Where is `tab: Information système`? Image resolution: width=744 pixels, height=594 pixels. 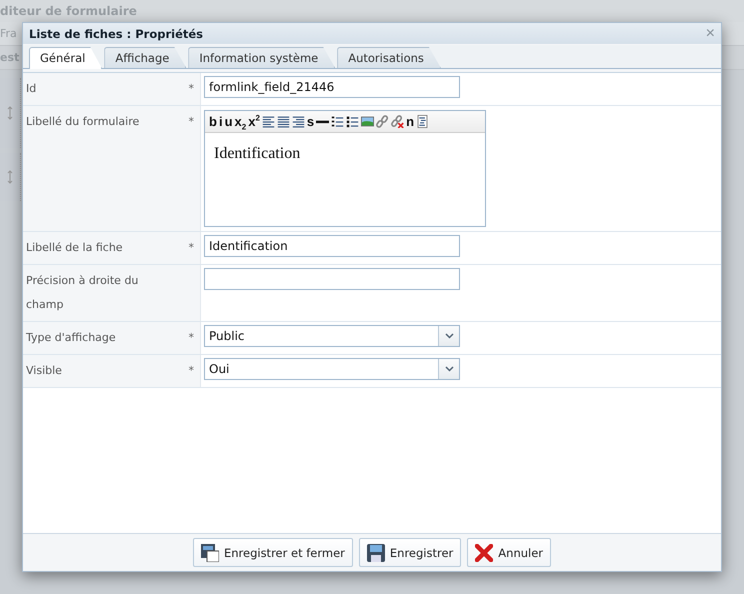 tab: Information système is located at coordinates (262, 57).